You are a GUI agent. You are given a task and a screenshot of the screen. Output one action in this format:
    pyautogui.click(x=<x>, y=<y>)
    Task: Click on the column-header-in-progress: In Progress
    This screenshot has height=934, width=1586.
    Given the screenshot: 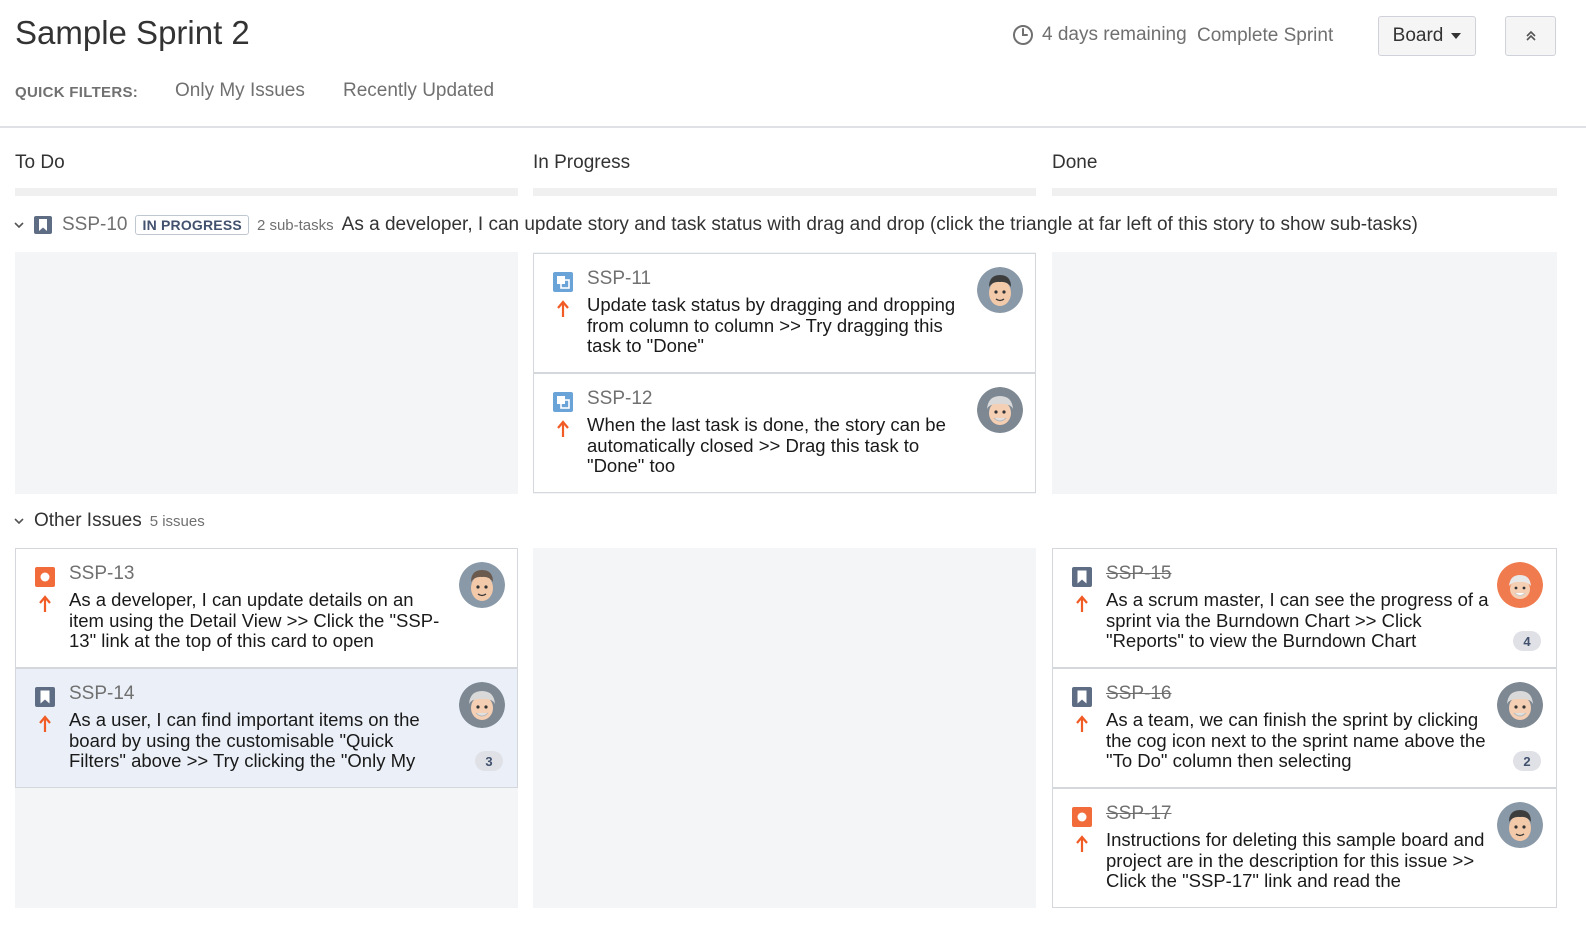 What is the action you would take?
    pyautogui.click(x=582, y=162)
    